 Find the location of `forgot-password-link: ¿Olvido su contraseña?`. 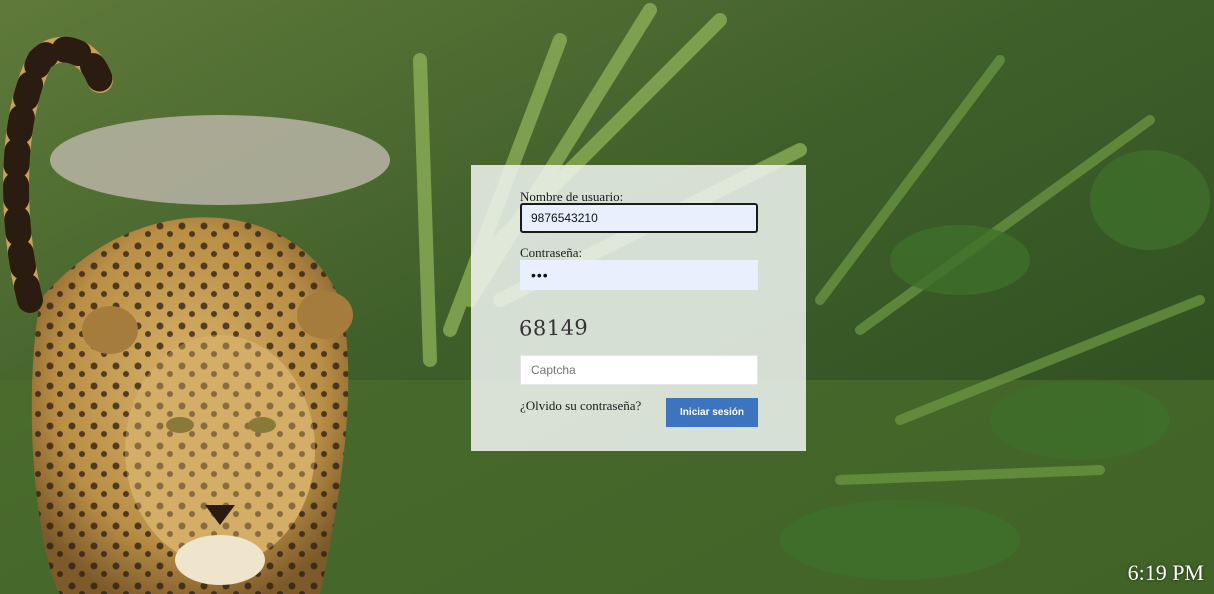

forgot-password-link: ¿Olvido su contraseña? is located at coordinates (580, 406).